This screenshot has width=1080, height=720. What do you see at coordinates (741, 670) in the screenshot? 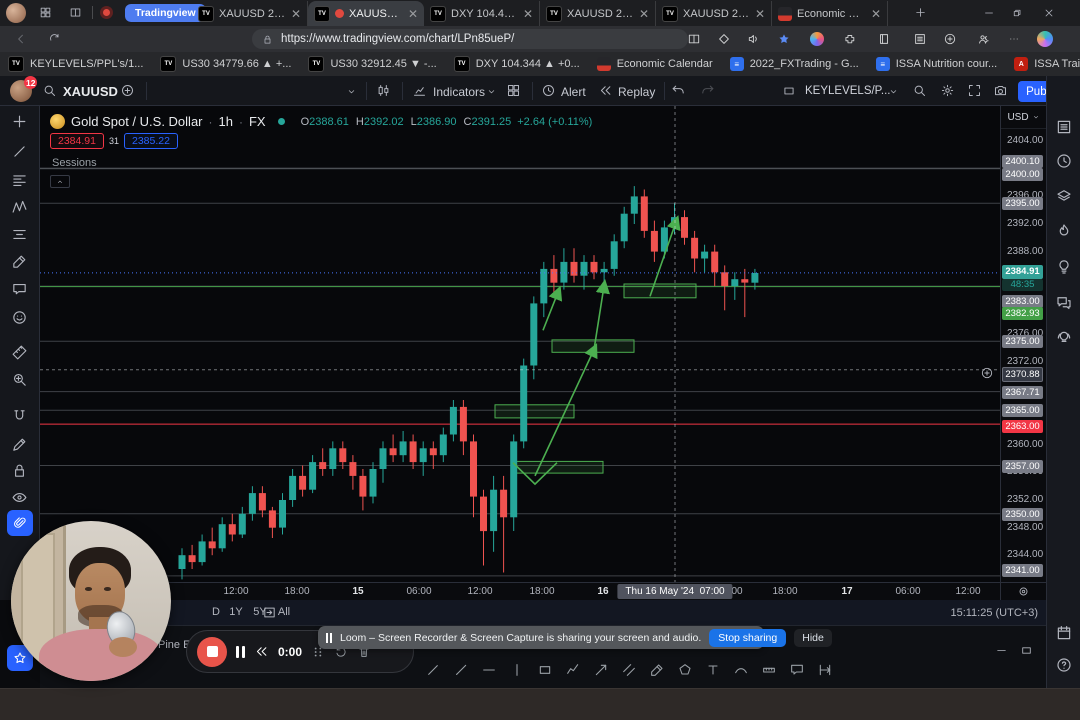
I see `fav-tool-curve-icon` at bounding box center [741, 670].